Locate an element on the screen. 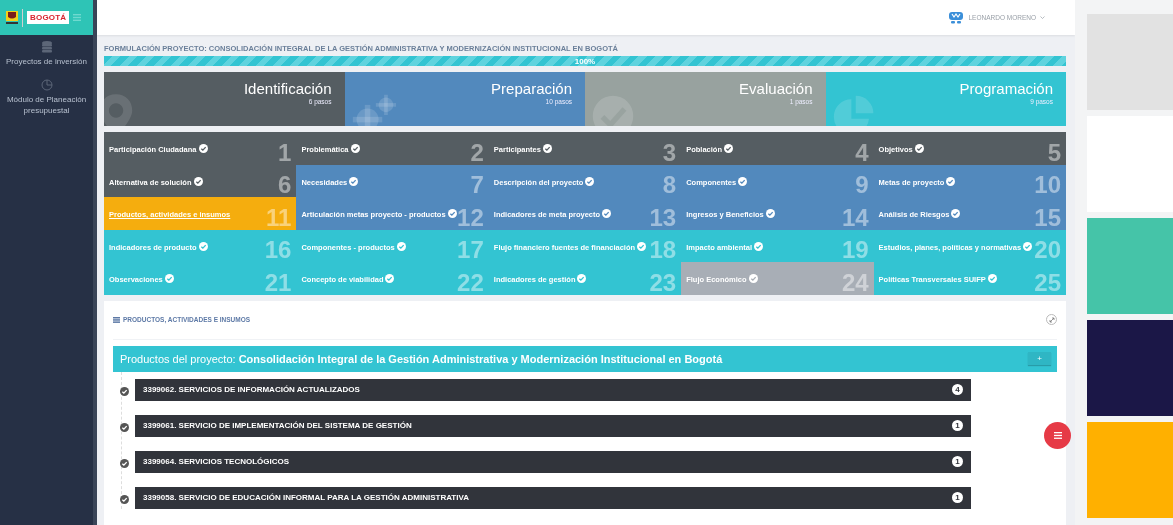 Image resolution: width=1173 pixels, height=525 pixels. product-row: 3399061. SERVICIO DE IMPLEMENTACIÓN DEL SISTEMA DE GESTIÓN 1 is located at coordinates (553, 425).